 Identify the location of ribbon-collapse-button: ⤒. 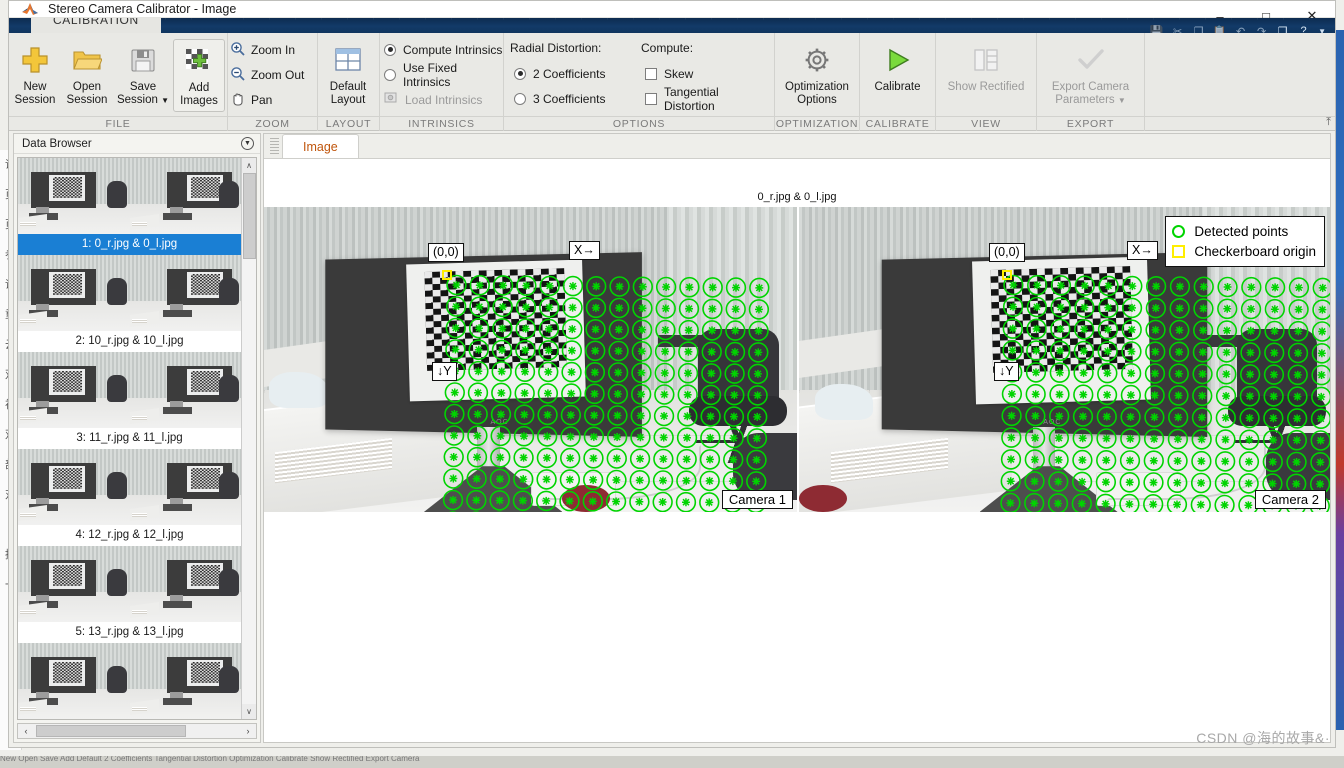
(1328, 122).